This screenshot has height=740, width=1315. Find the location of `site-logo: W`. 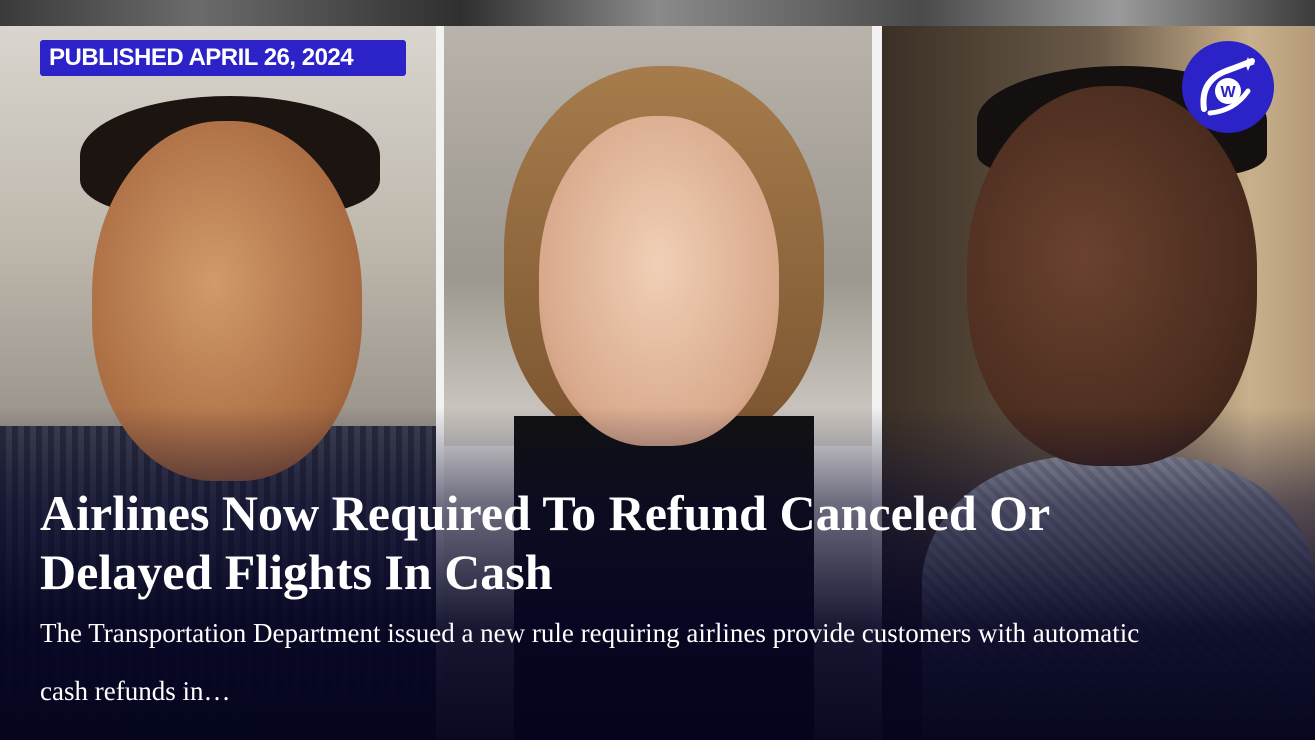

site-logo: W is located at coordinates (1228, 87).